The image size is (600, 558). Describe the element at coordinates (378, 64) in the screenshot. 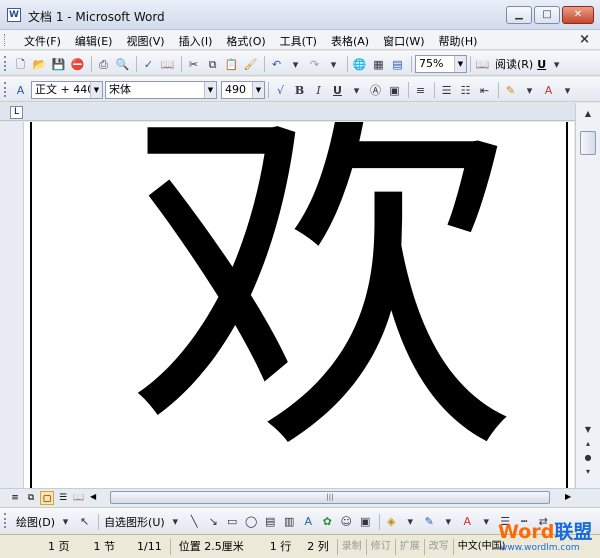

I see `tables-borders-icon: ▦` at that location.